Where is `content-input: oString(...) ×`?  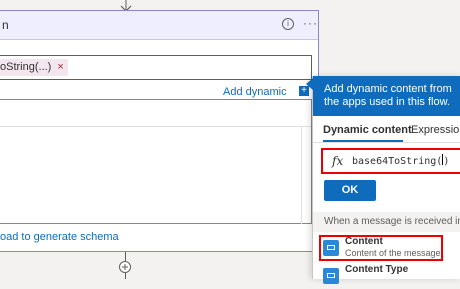
content-input: oString(...) × is located at coordinates (156, 67).